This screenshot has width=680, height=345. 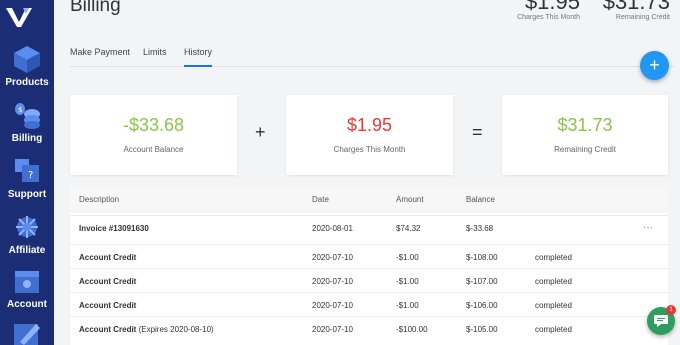 I want to click on account-balance-label: Account Balance, so click(x=153, y=149).